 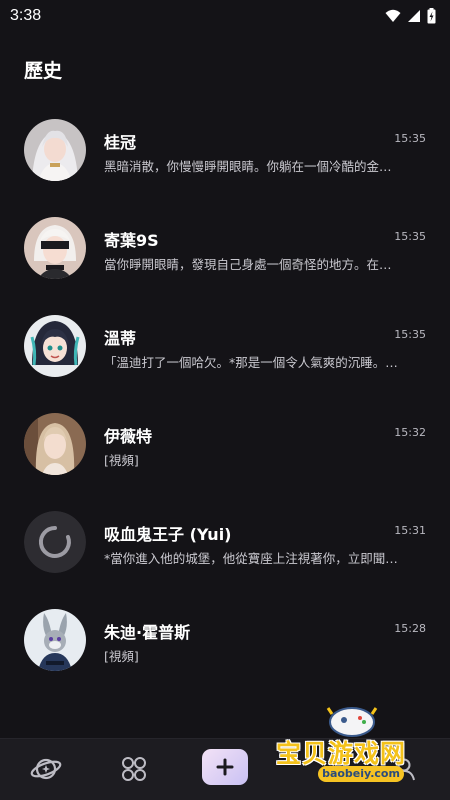 I want to click on watermark: 宝贝游戏网 baobeiy.com, so click(x=360, y=750).